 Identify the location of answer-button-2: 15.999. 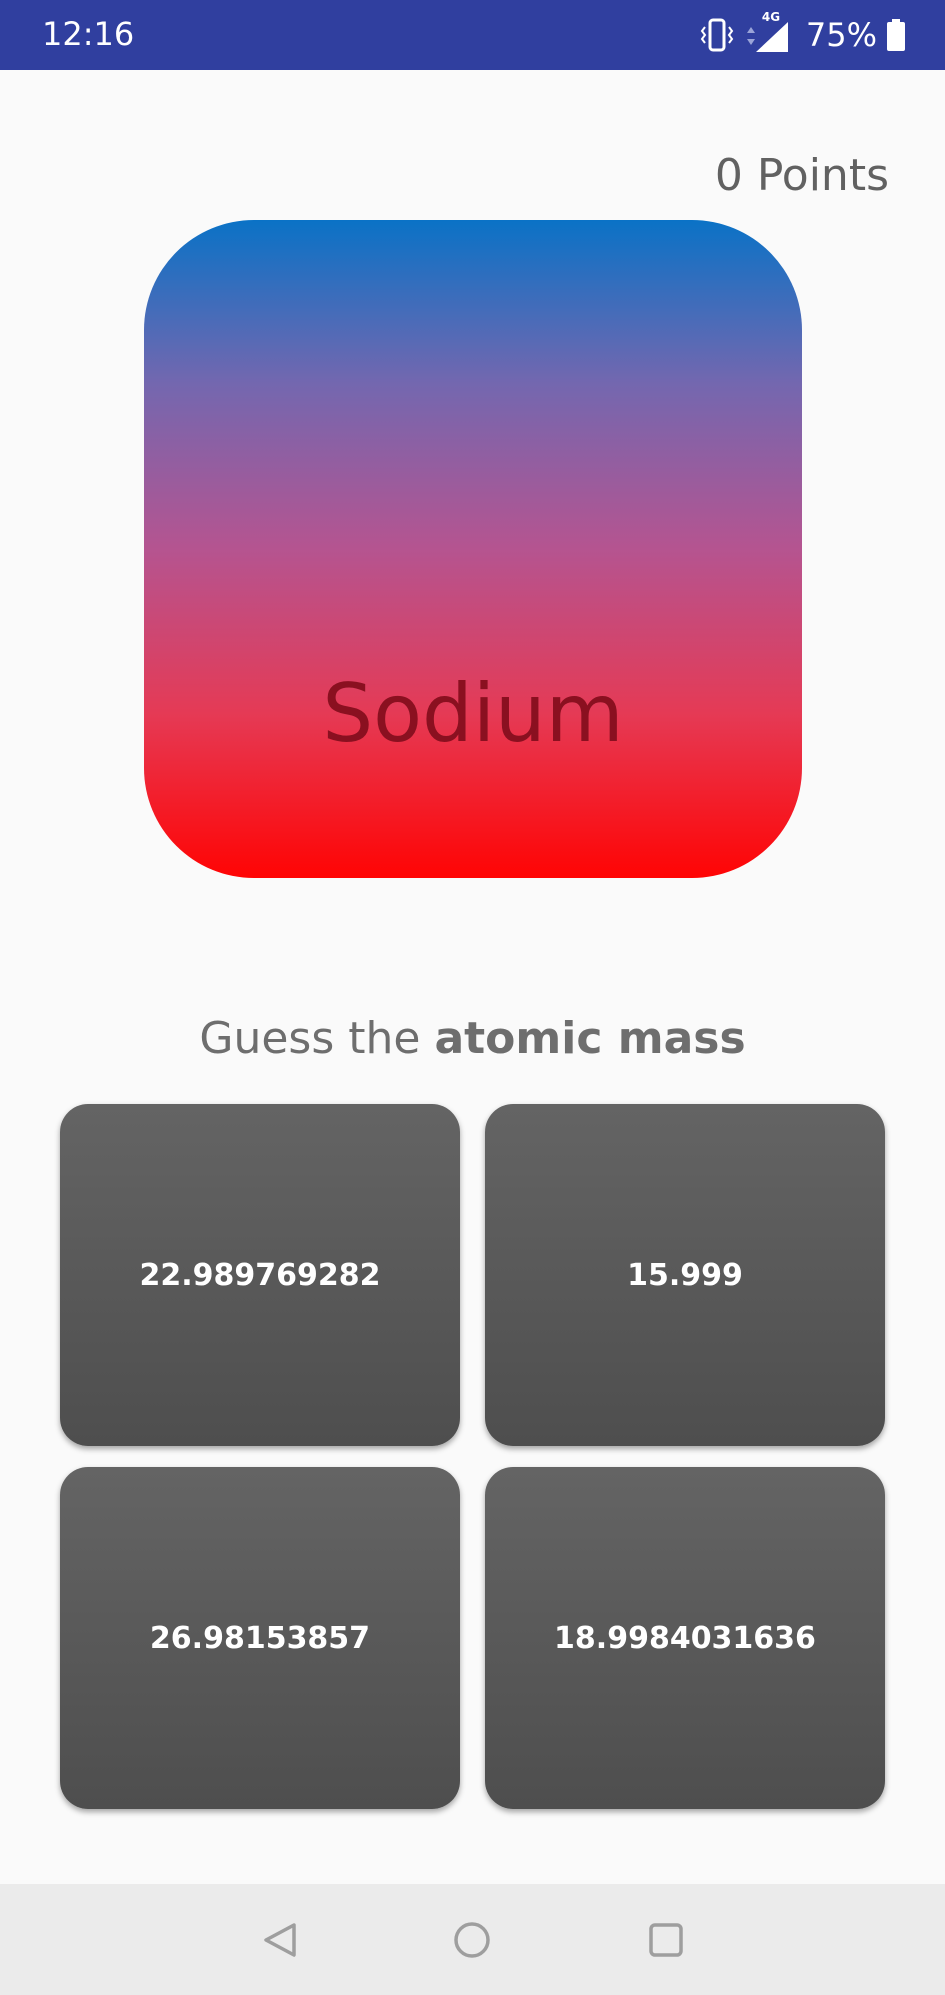
(685, 1275).